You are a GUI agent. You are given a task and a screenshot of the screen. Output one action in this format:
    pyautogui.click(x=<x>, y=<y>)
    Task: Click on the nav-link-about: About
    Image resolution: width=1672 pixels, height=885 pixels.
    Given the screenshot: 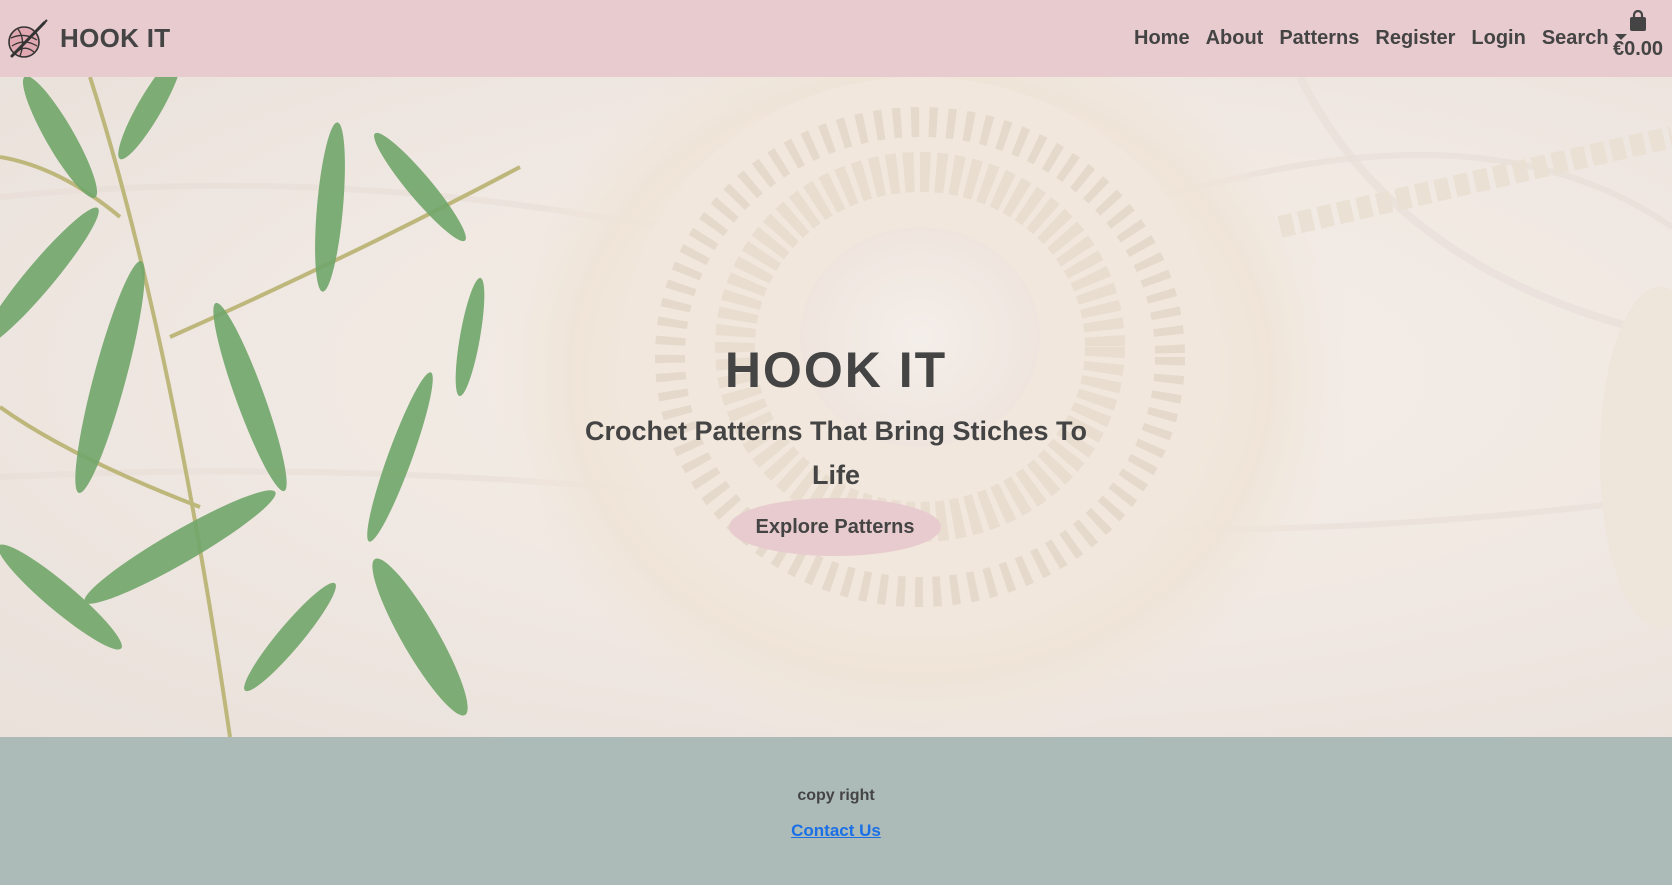 What is the action you would take?
    pyautogui.click(x=1235, y=38)
    